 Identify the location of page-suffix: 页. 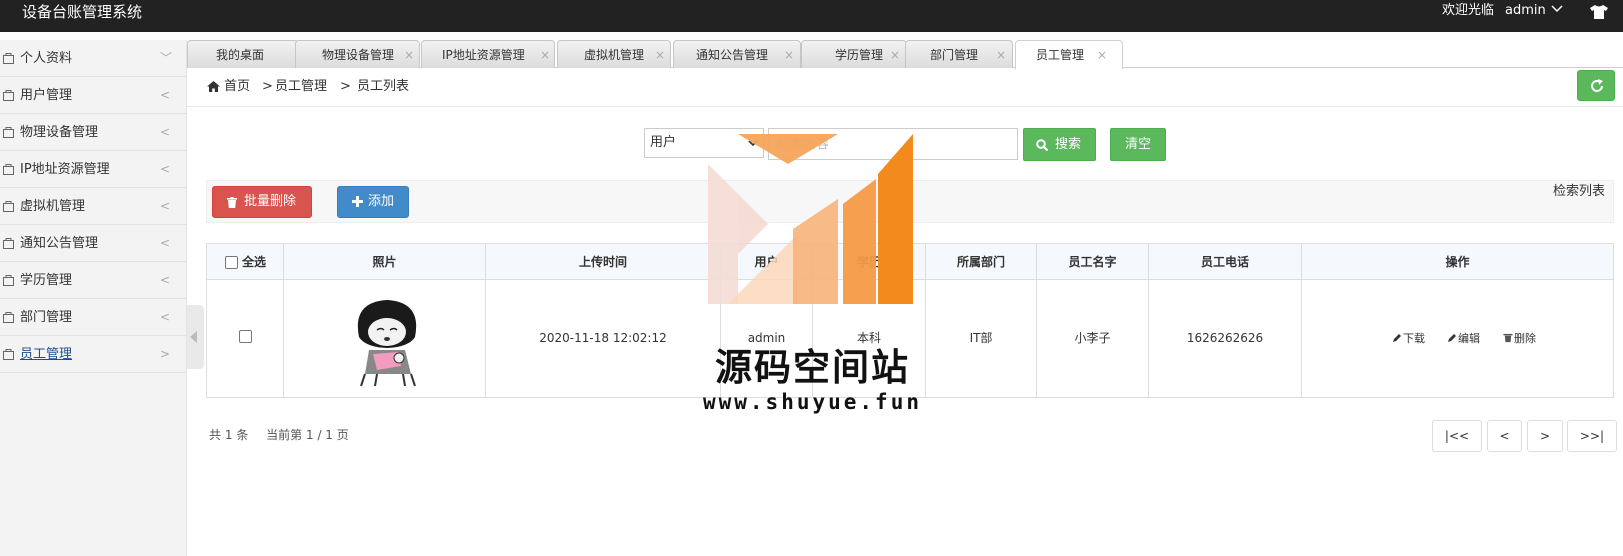
(342, 435).